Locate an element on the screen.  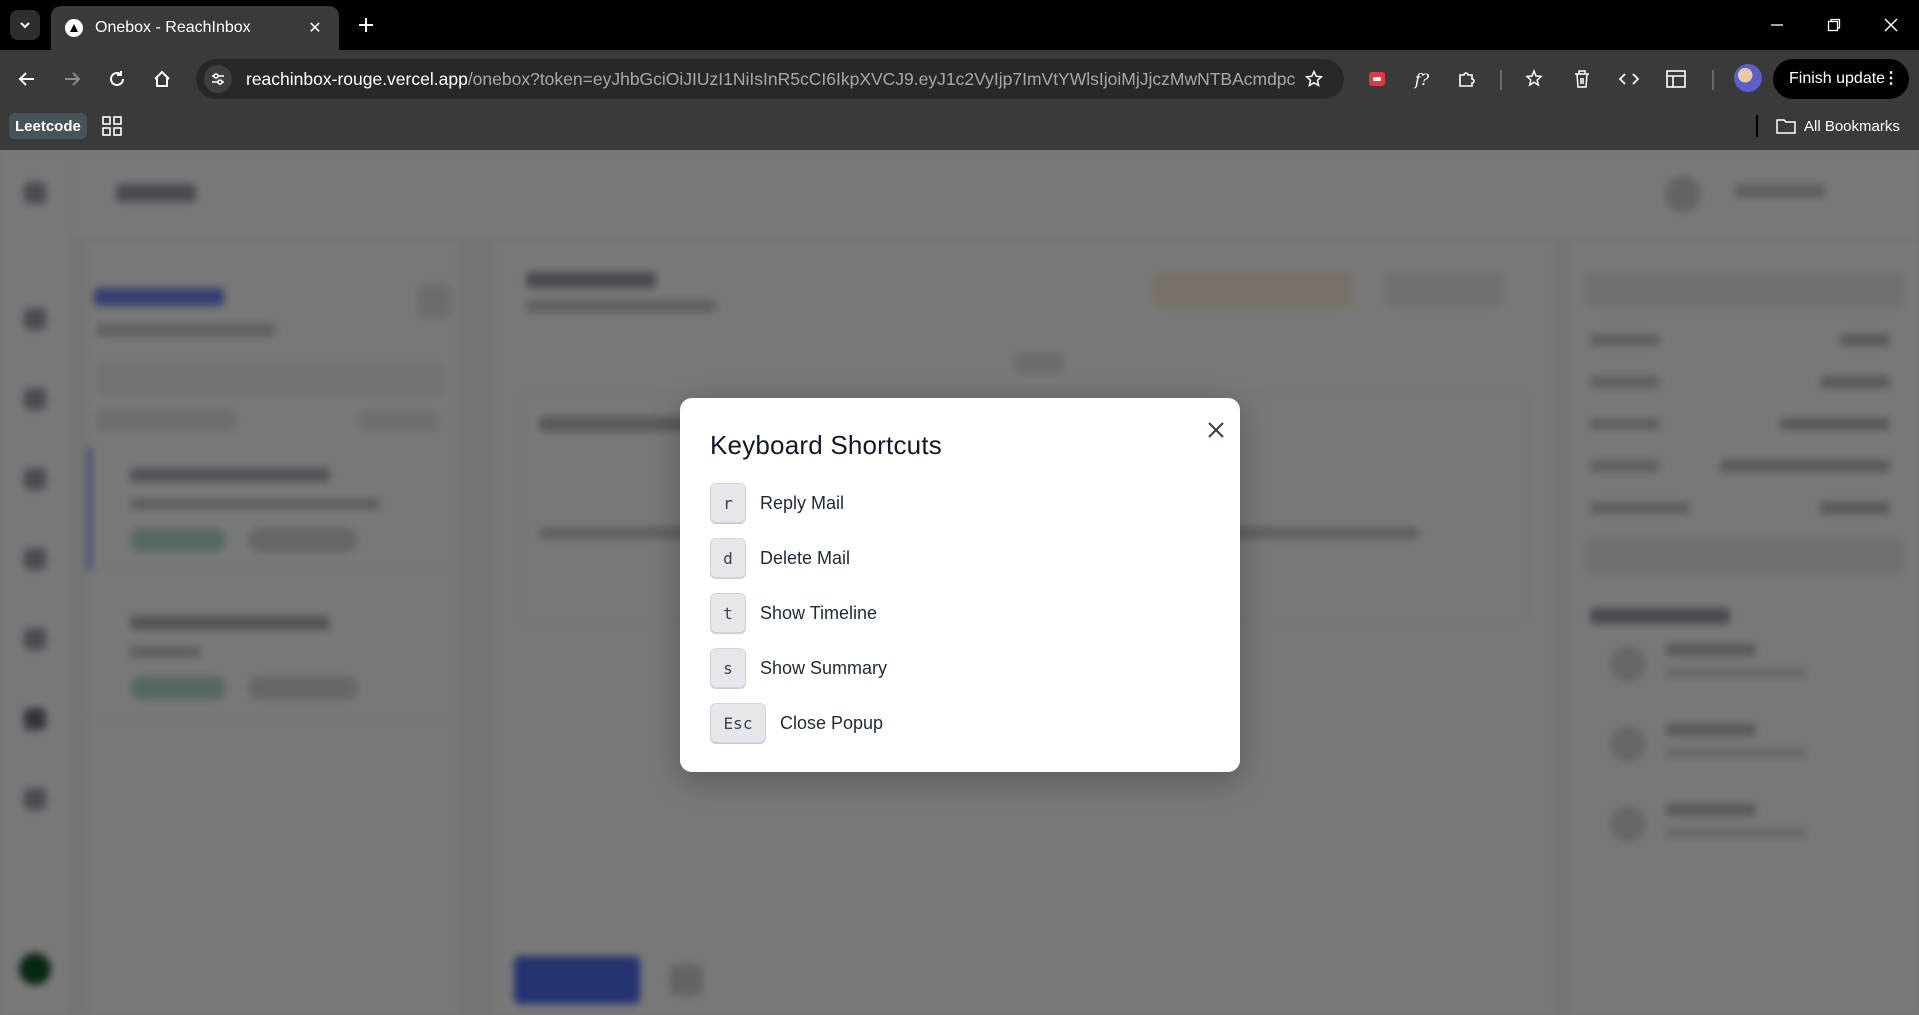
home-button is located at coordinates (162, 79).